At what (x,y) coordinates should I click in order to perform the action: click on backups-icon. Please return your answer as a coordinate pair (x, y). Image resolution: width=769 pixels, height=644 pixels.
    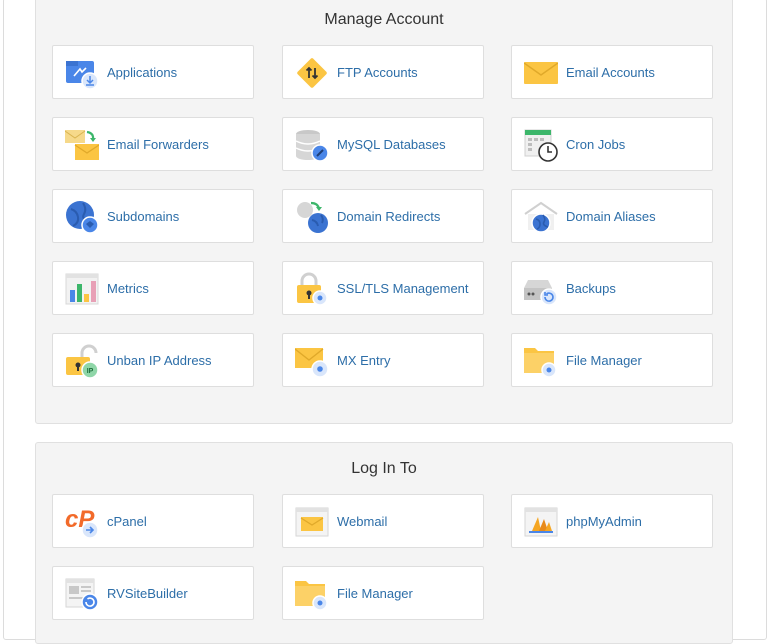
    Looking at the image, I should click on (541, 289).